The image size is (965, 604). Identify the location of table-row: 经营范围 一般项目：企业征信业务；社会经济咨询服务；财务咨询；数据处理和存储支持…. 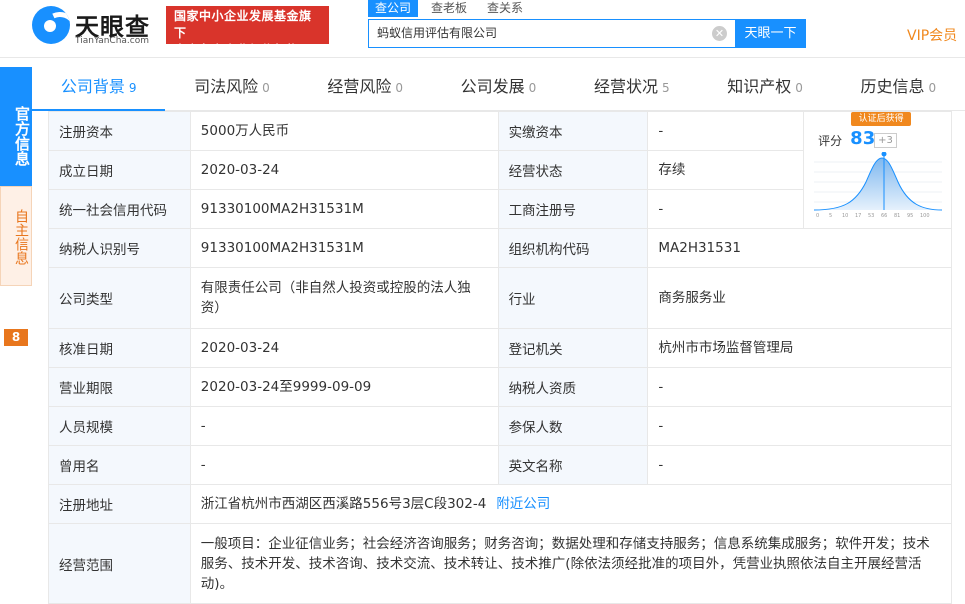
(500, 563).